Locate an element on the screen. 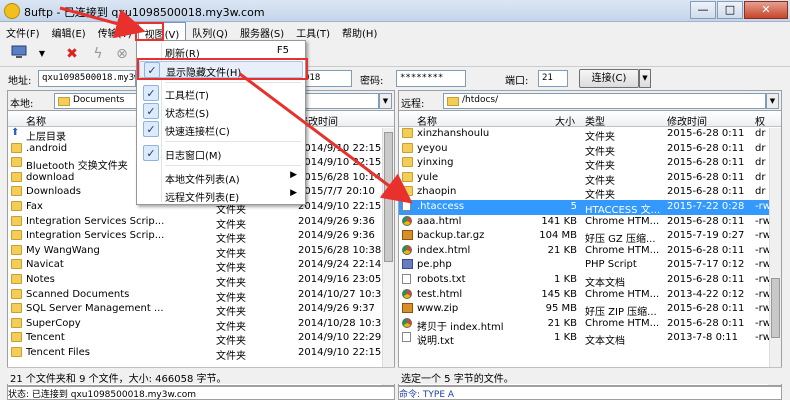  arrow-to-htaccess is located at coordinates (326, 138).